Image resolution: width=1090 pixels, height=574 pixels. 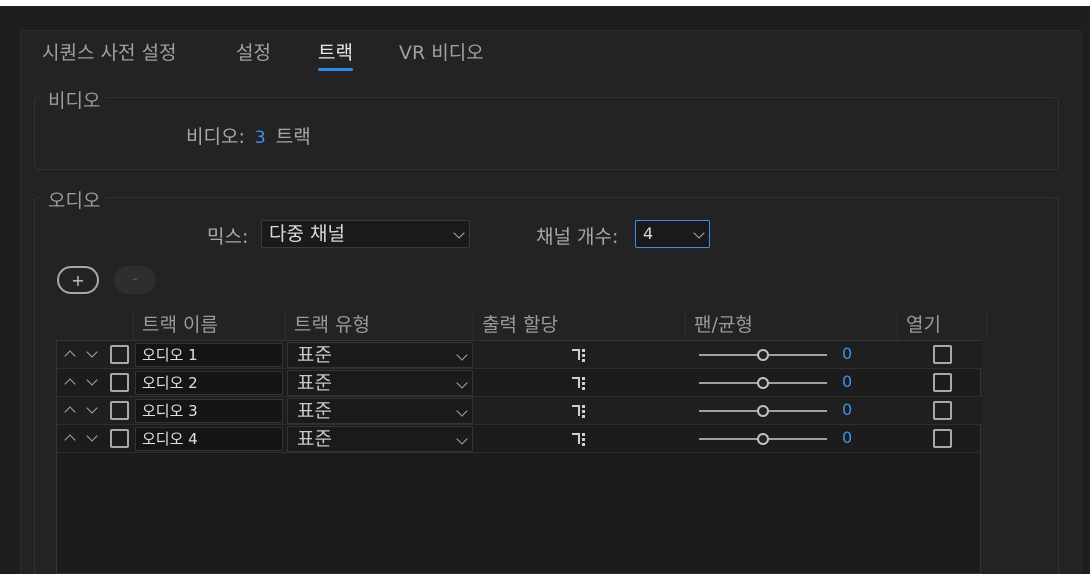 I want to click on tab-sequence-presets: 시퀀스 사전 설정, so click(x=109, y=51).